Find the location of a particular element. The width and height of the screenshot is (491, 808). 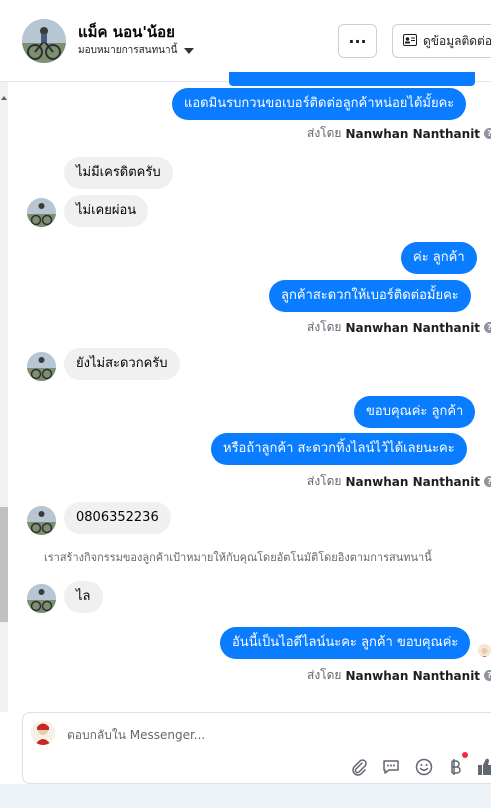

notification-dot is located at coordinates (465, 755).